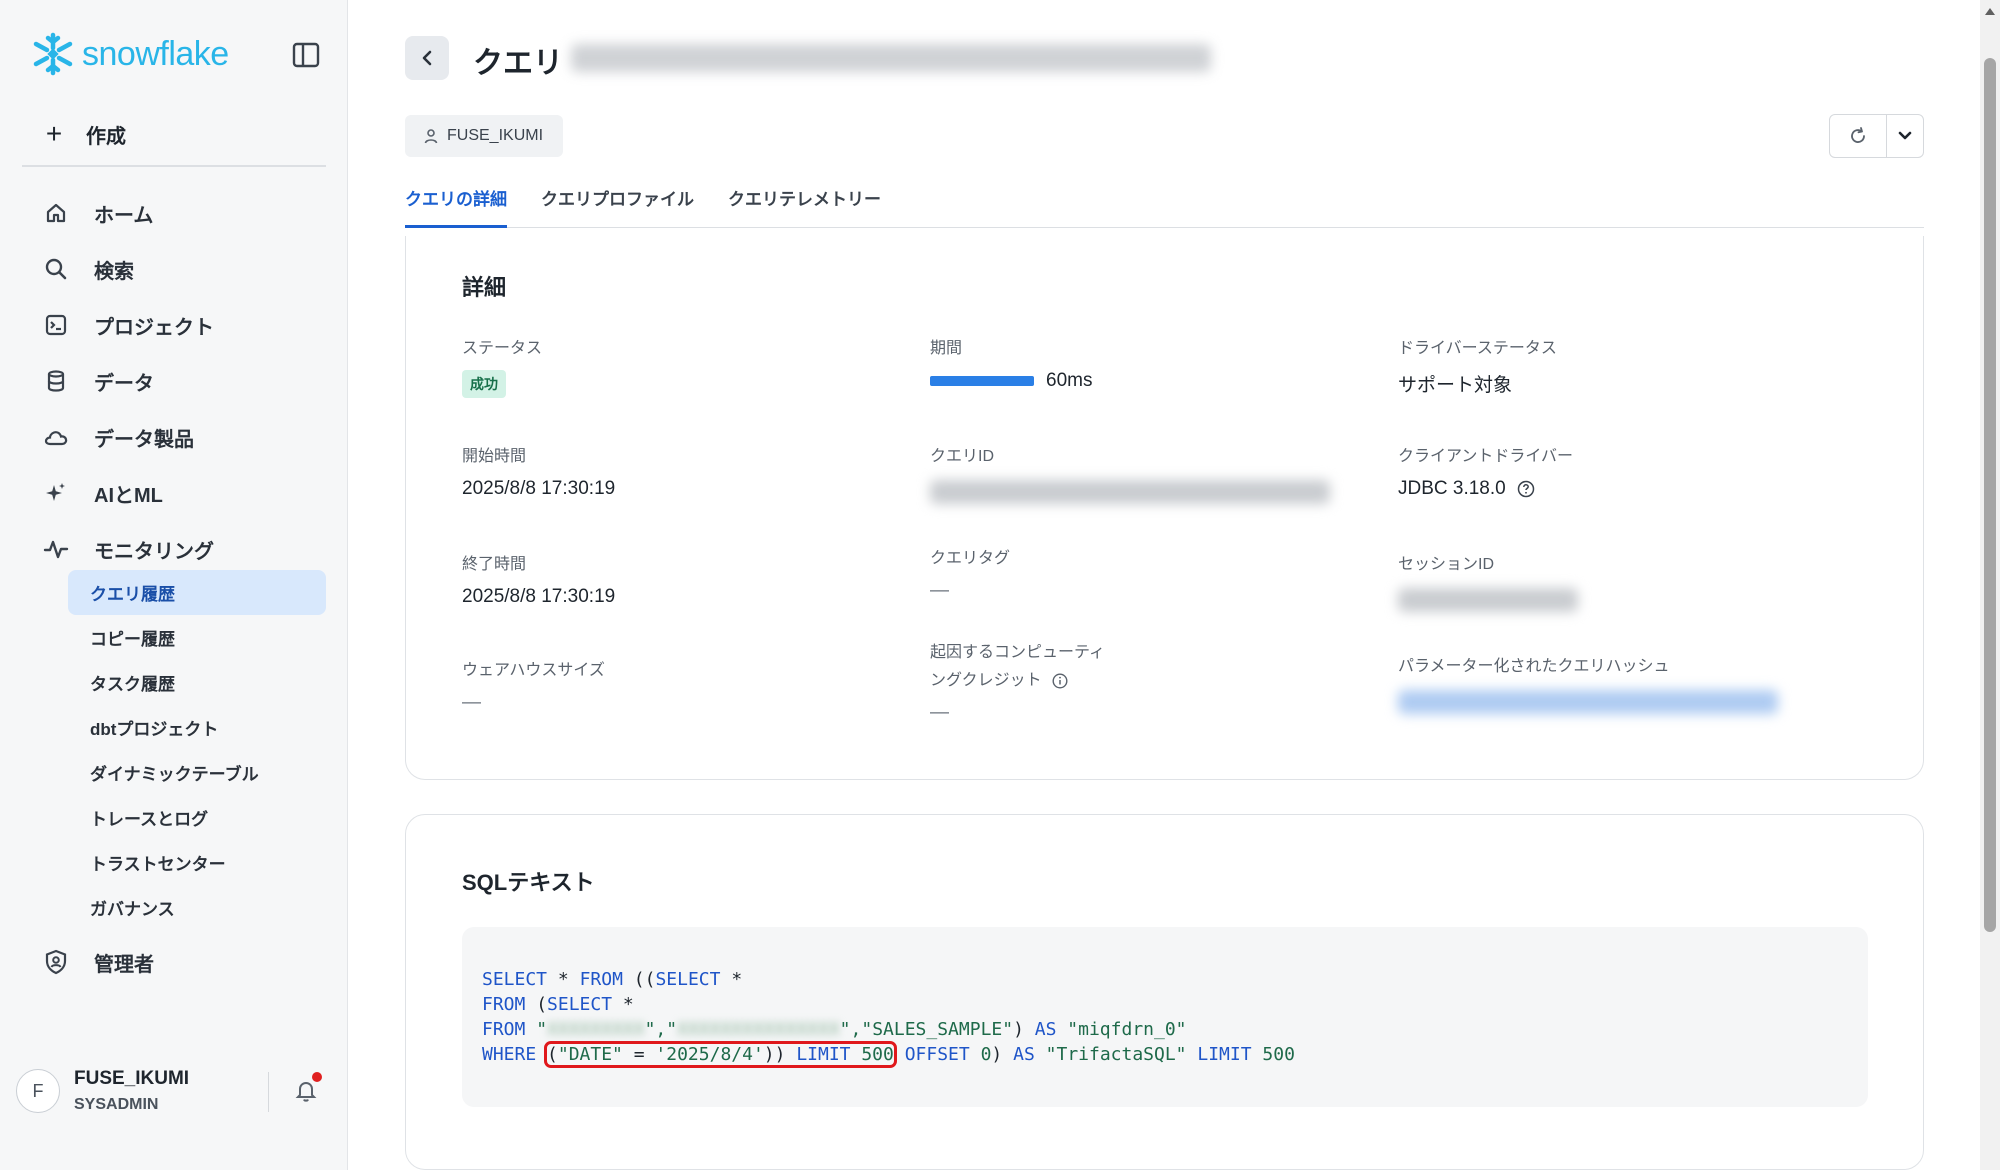  I want to click on scroll-up-arrow-icon, so click(1990, 11).